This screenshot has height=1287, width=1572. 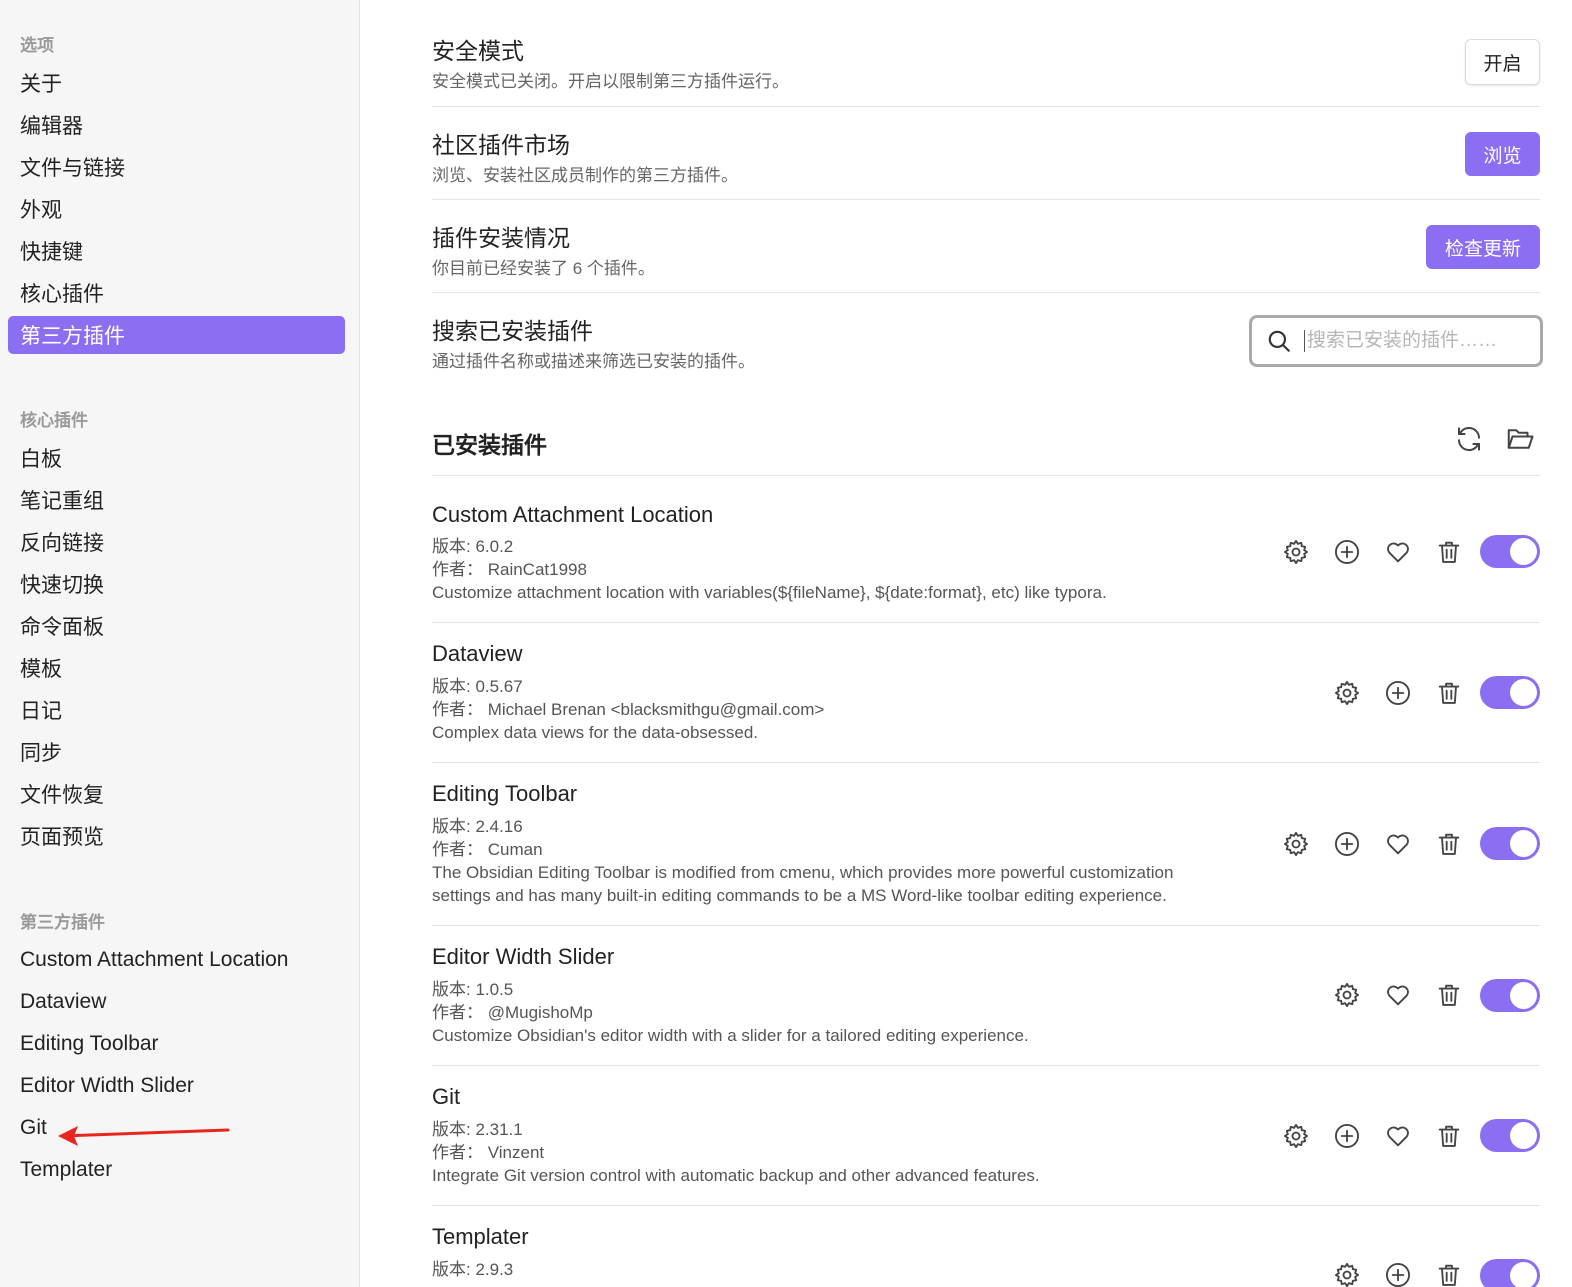 I want to click on folder-open-icon, so click(x=1520, y=439).